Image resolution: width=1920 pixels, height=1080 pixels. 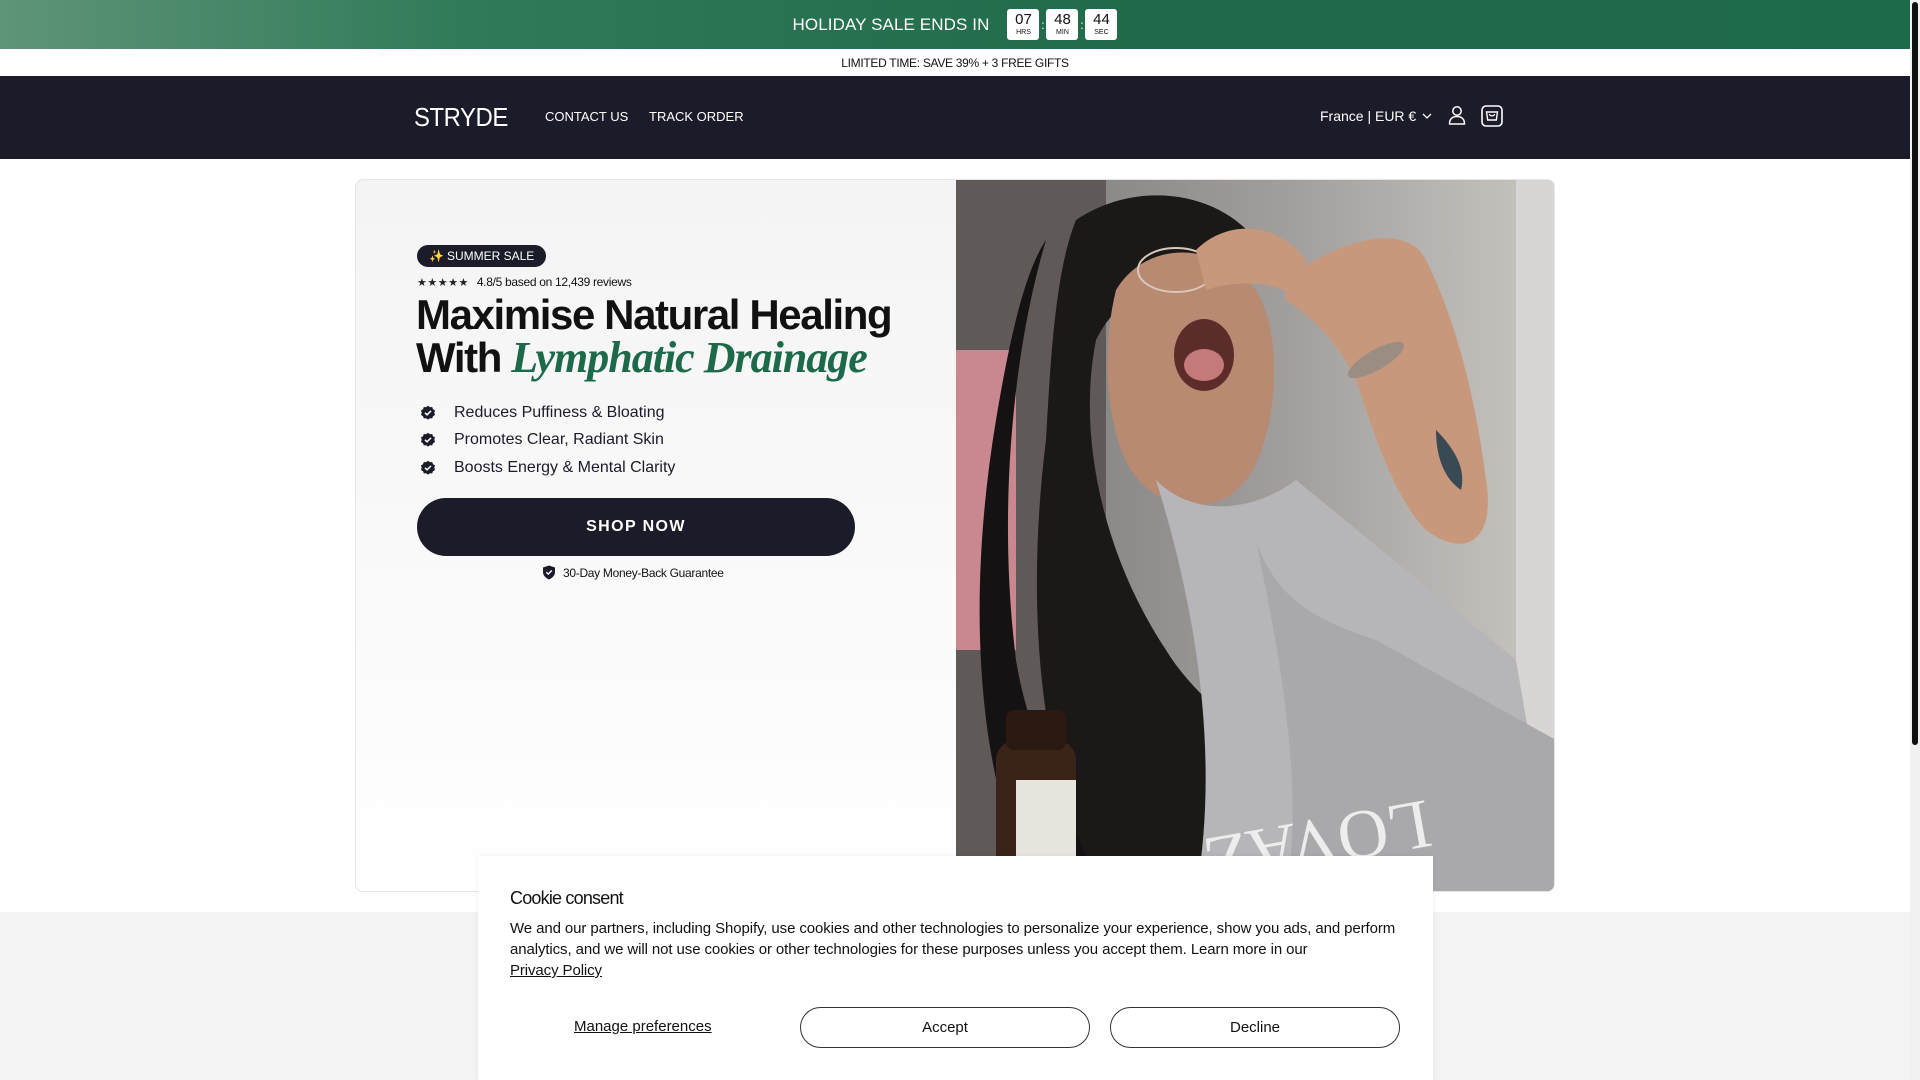 What do you see at coordinates (1101, 19) in the screenshot?
I see `timer-seconds-value: 44` at bounding box center [1101, 19].